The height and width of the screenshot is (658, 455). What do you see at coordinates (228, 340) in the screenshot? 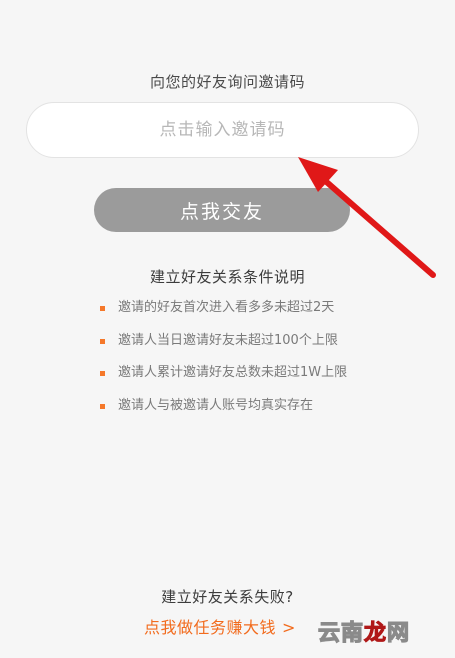
I see `rule-text: 邀请人当日邀请好友未超过100个上限` at bounding box center [228, 340].